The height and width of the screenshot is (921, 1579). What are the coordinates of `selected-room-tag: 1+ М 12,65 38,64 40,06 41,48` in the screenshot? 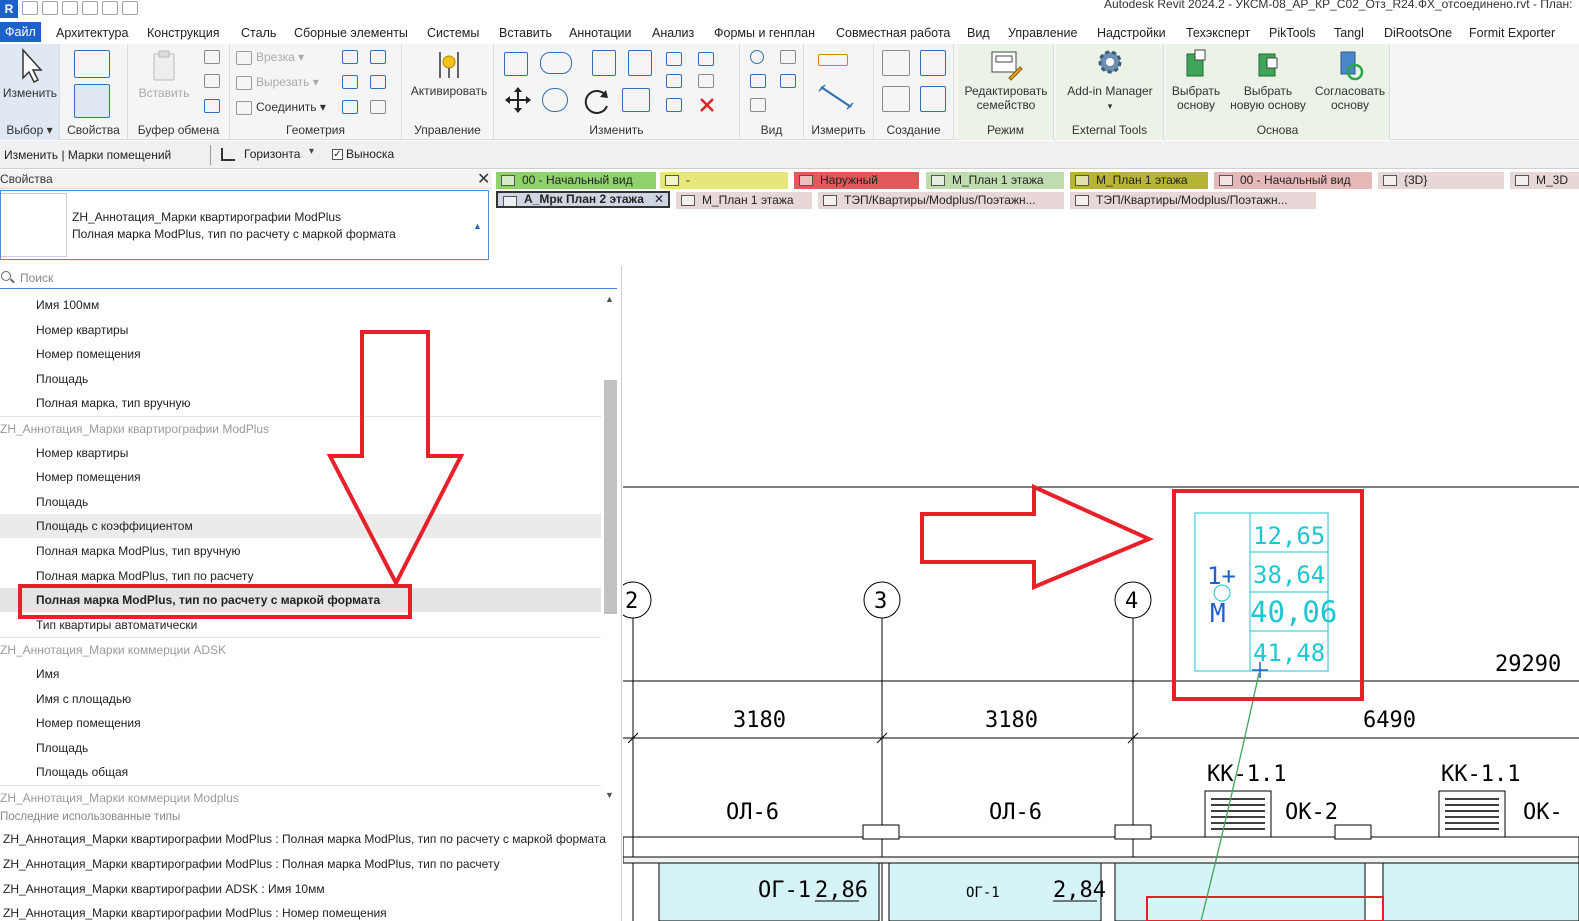 It's located at (1265, 595).